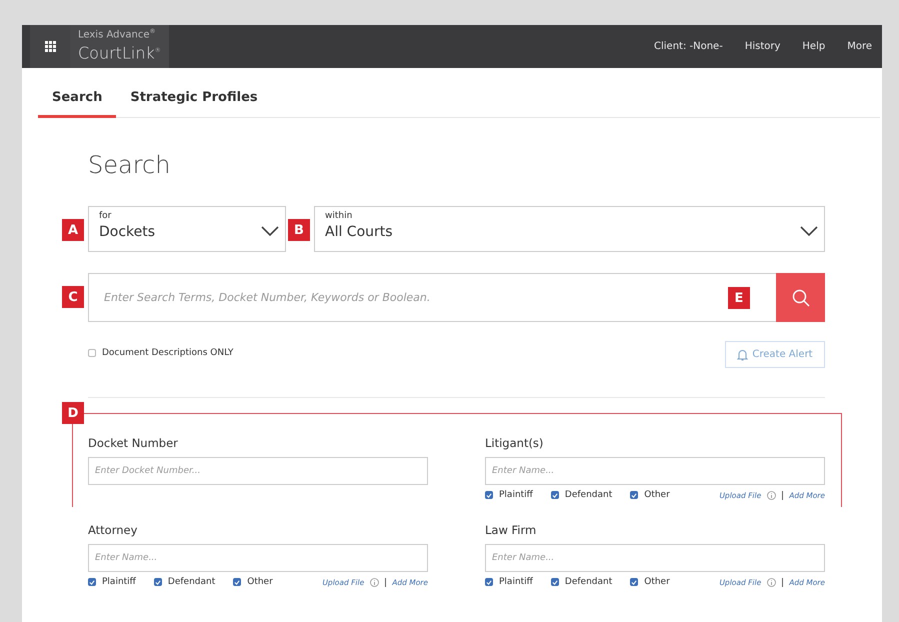 This screenshot has height=622, width=899. I want to click on field-label: Docket Number, so click(133, 443).